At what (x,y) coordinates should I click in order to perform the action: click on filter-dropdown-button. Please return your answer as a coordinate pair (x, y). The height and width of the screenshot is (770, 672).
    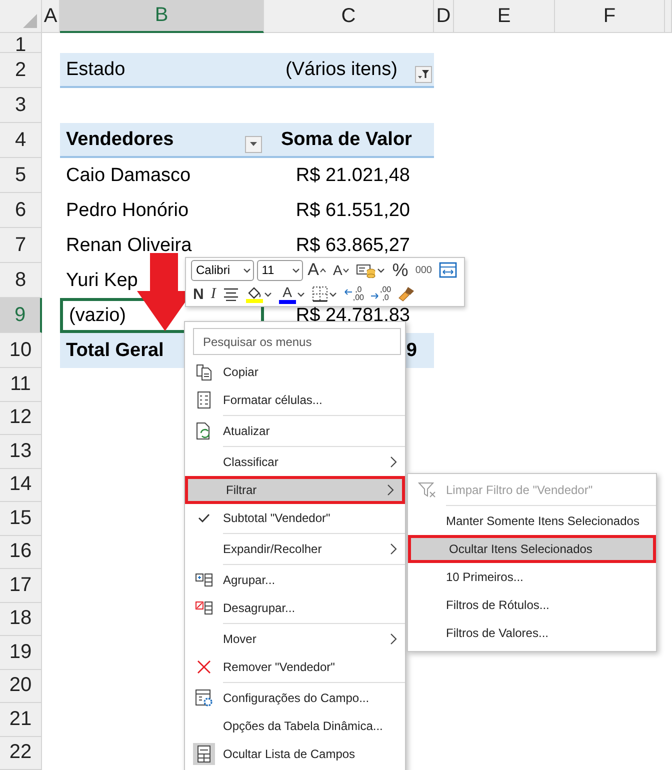
    Looking at the image, I should click on (253, 144).